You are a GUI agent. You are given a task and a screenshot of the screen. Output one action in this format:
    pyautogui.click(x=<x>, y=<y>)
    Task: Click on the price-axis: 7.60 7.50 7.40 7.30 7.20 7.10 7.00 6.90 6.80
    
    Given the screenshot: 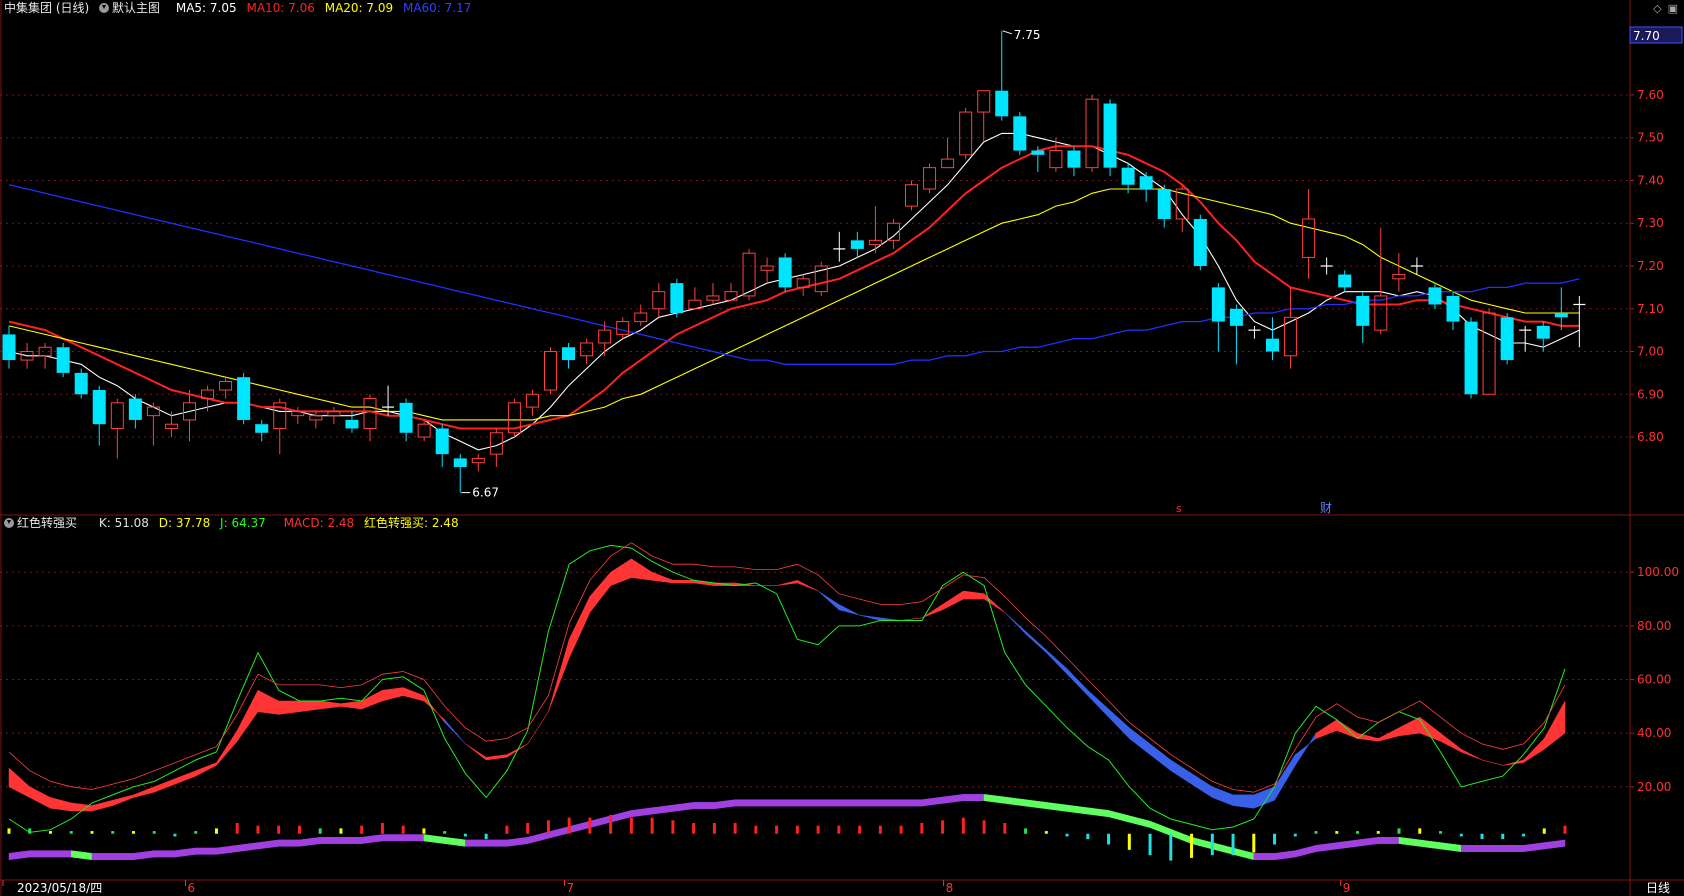 What is the action you would take?
    pyautogui.click(x=1647, y=266)
    